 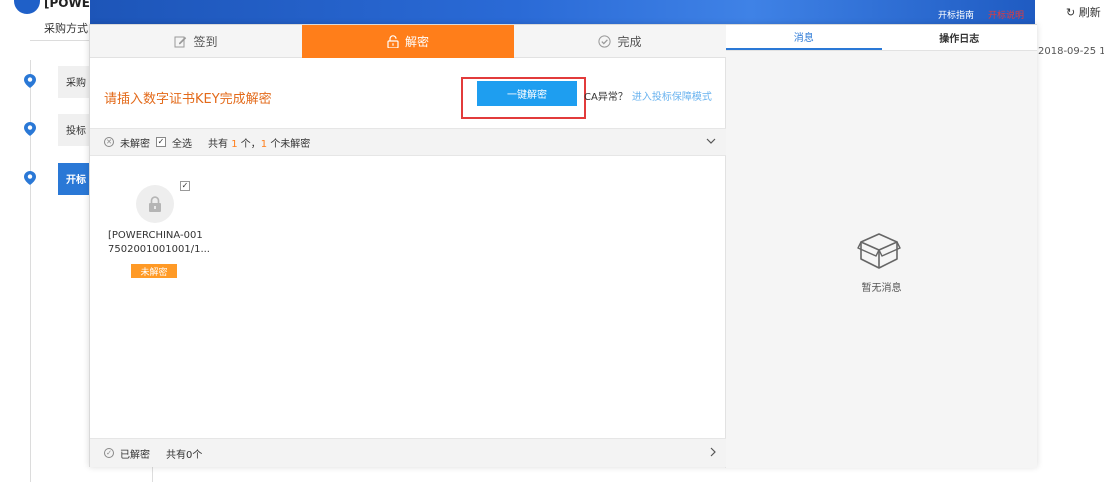 What do you see at coordinates (135, 144) in the screenshot?
I see `undecrypted-label: 未解密` at bounding box center [135, 144].